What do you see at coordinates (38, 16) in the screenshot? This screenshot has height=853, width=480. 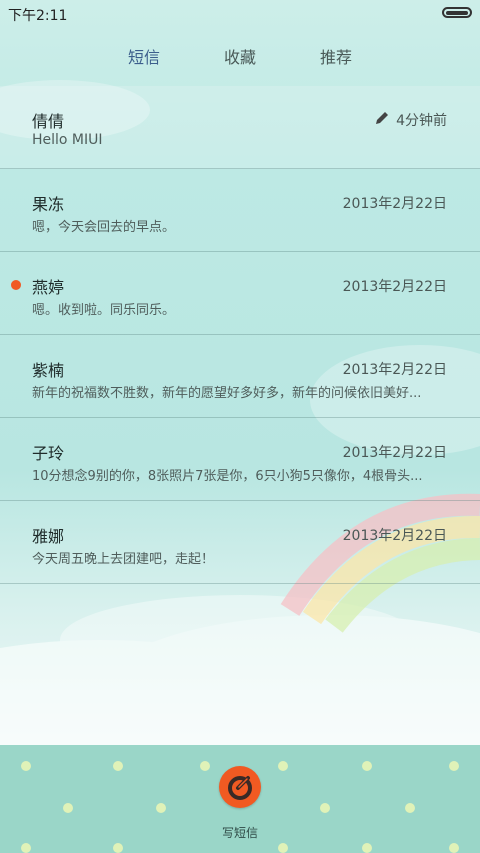 I see `status-time: 下午2:11` at bounding box center [38, 16].